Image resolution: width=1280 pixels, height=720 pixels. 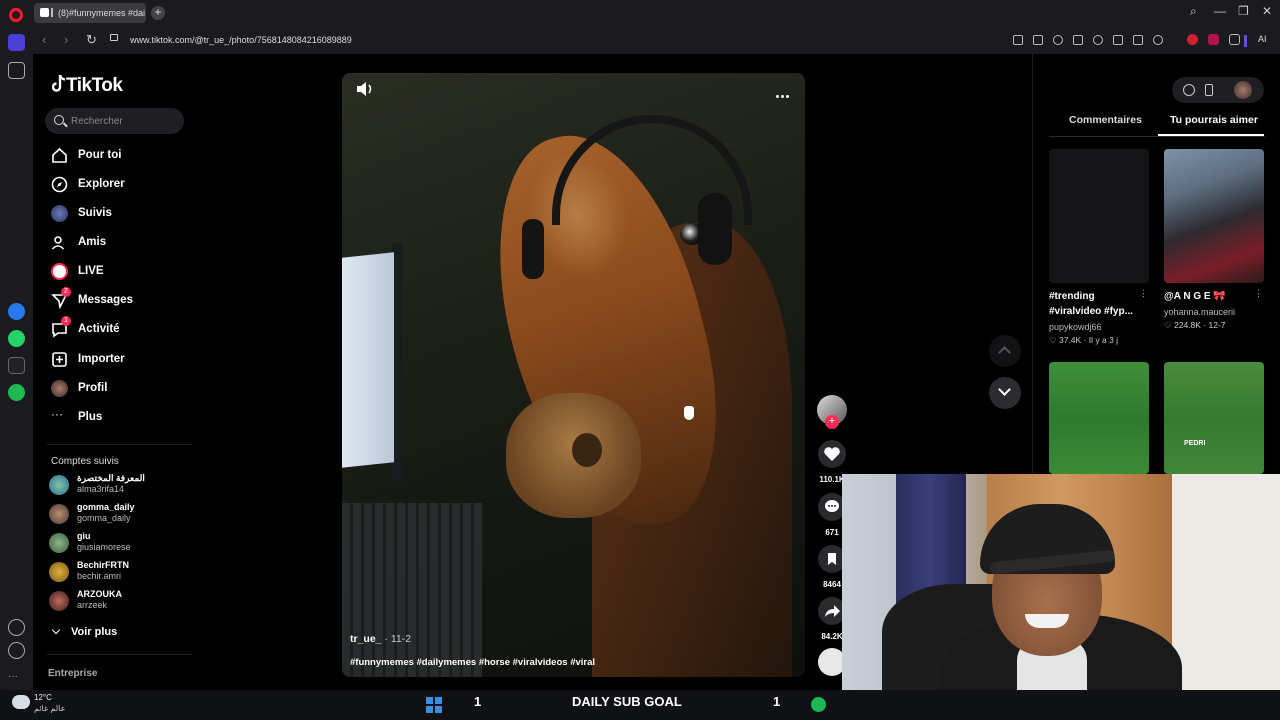 What do you see at coordinates (43, 697) in the screenshot?
I see `weather-temp: 12°C` at bounding box center [43, 697].